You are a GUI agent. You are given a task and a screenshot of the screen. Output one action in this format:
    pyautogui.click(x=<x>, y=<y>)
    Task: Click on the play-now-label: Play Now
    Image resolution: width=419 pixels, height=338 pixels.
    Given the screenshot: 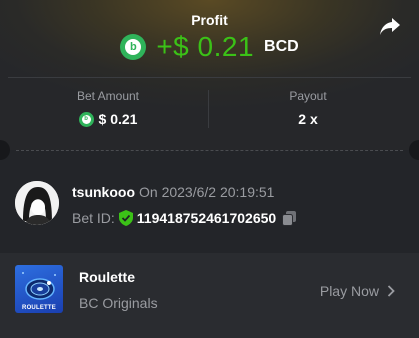 What is the action you would take?
    pyautogui.click(x=349, y=291)
    